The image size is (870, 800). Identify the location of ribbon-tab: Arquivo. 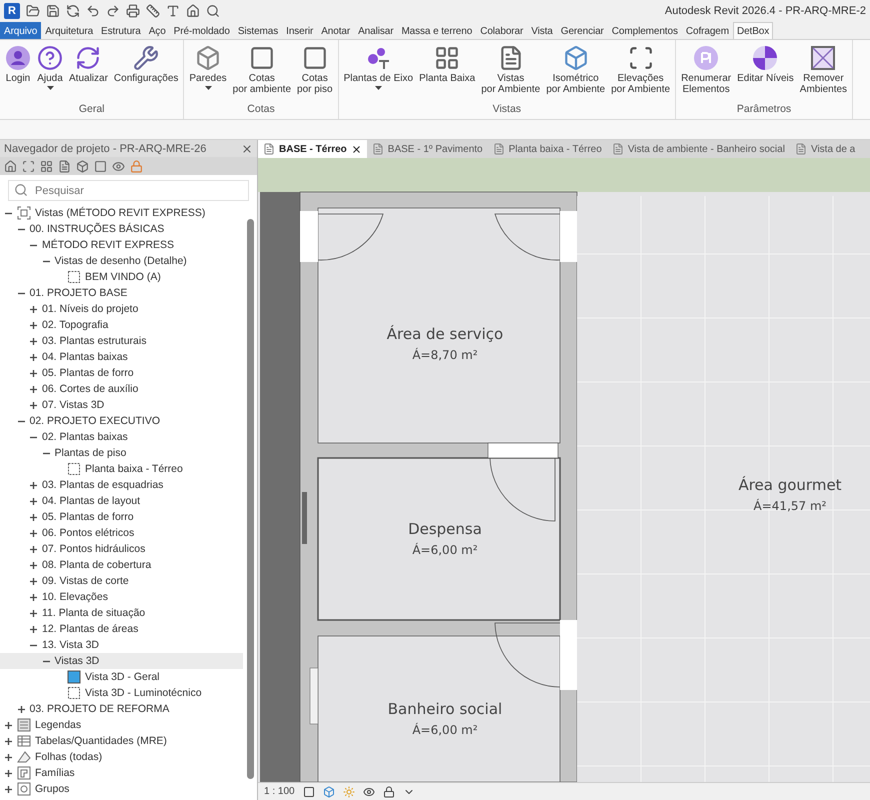
(21, 30).